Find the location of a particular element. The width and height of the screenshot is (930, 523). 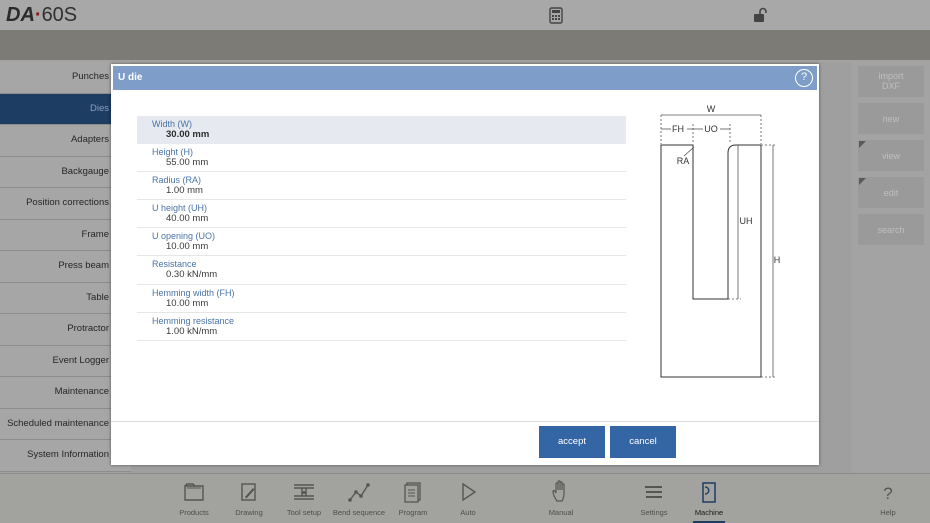

u-die-diagram: W FH UO RA UH H is located at coordinates (720, 241).